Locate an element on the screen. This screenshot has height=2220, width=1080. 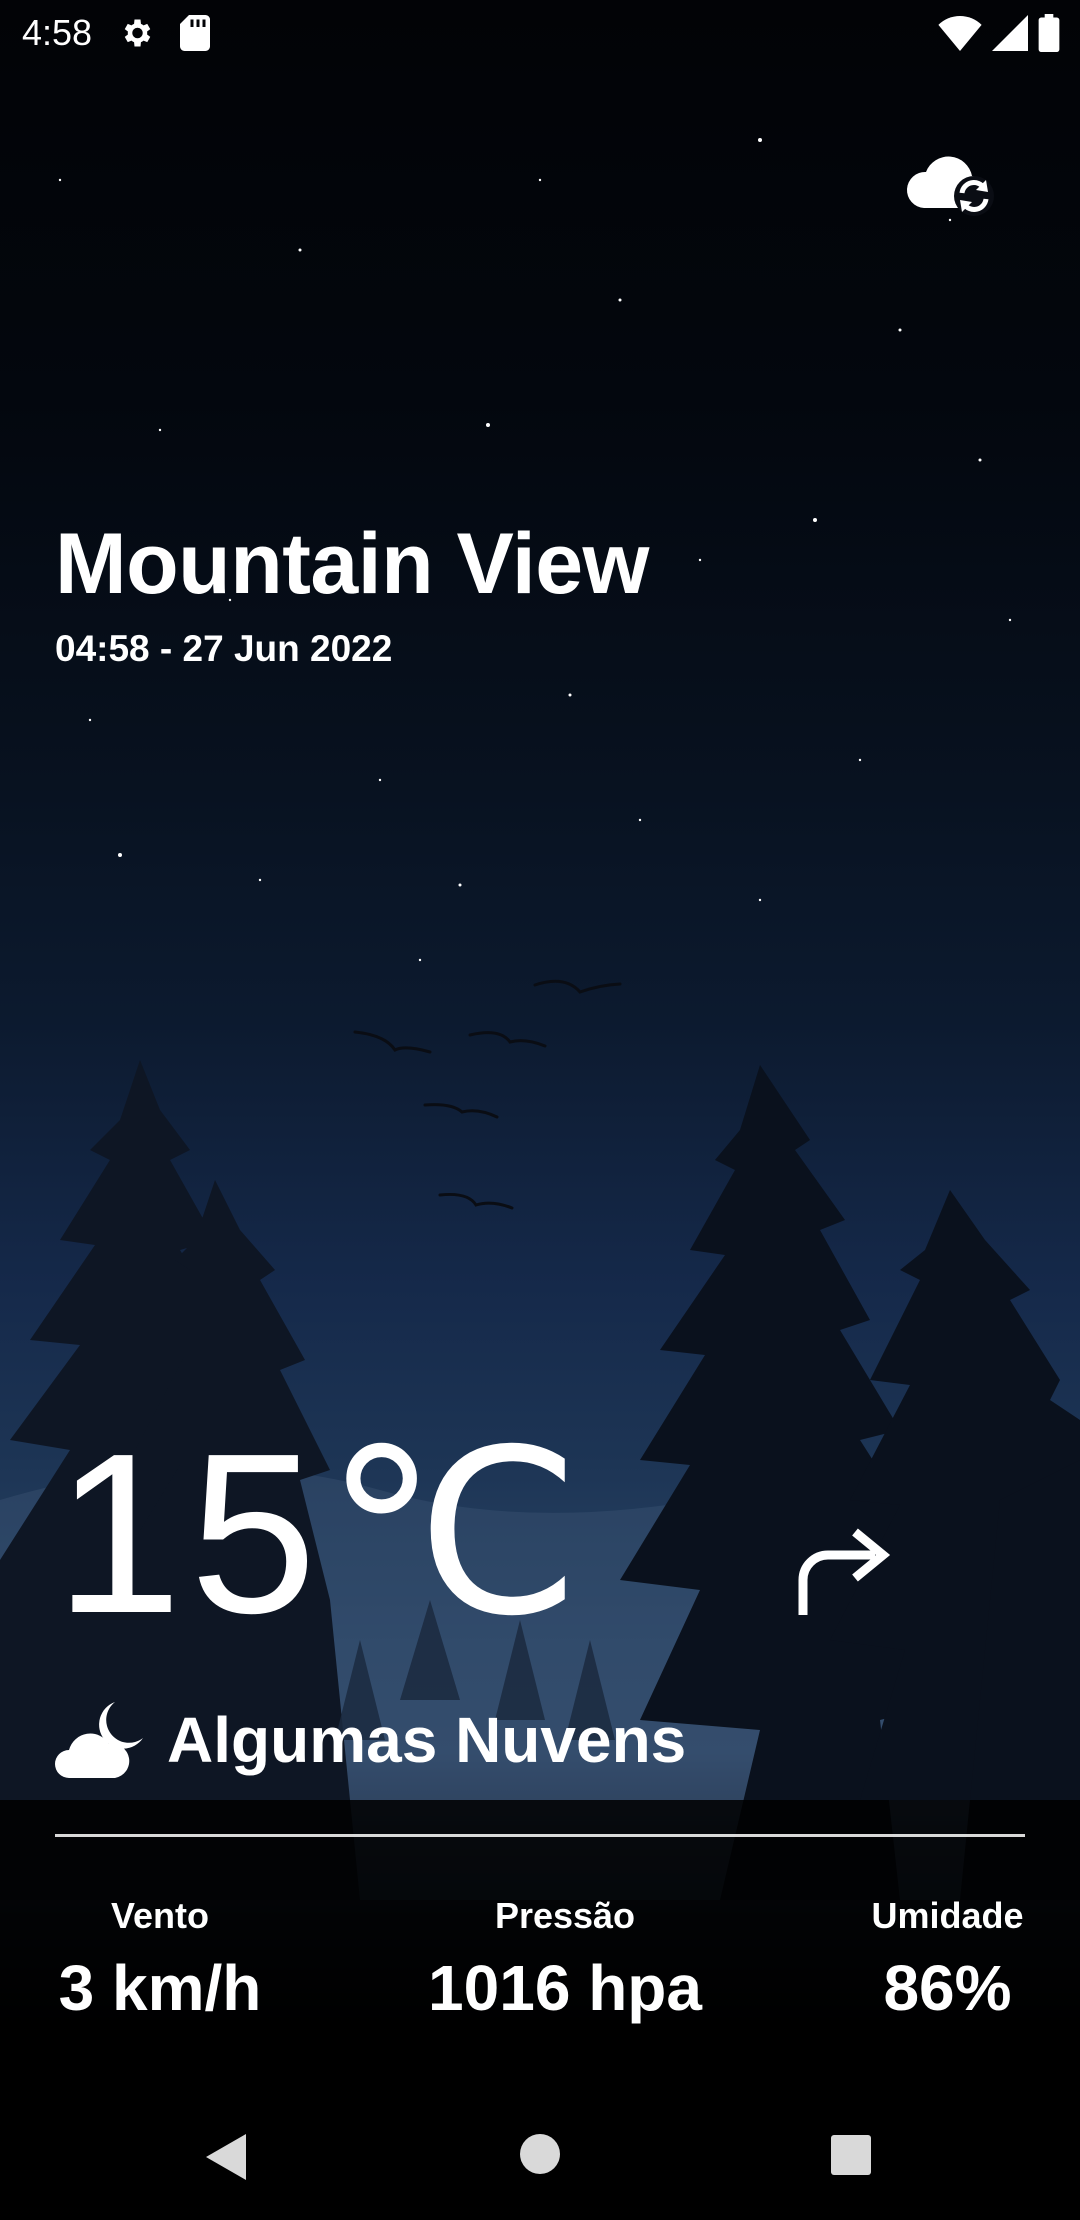
divider is located at coordinates (540, 1835).